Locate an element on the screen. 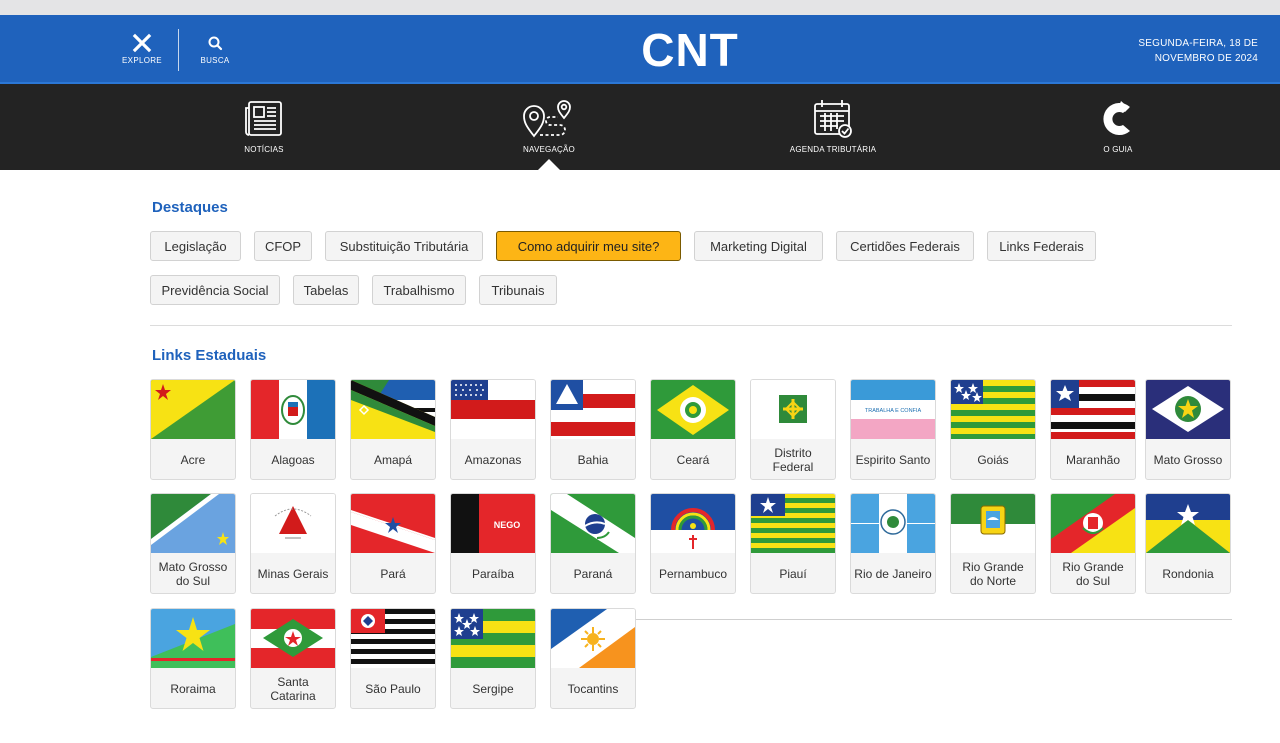 The height and width of the screenshot is (743, 1280). state-card-para: Pará is located at coordinates (393, 543).